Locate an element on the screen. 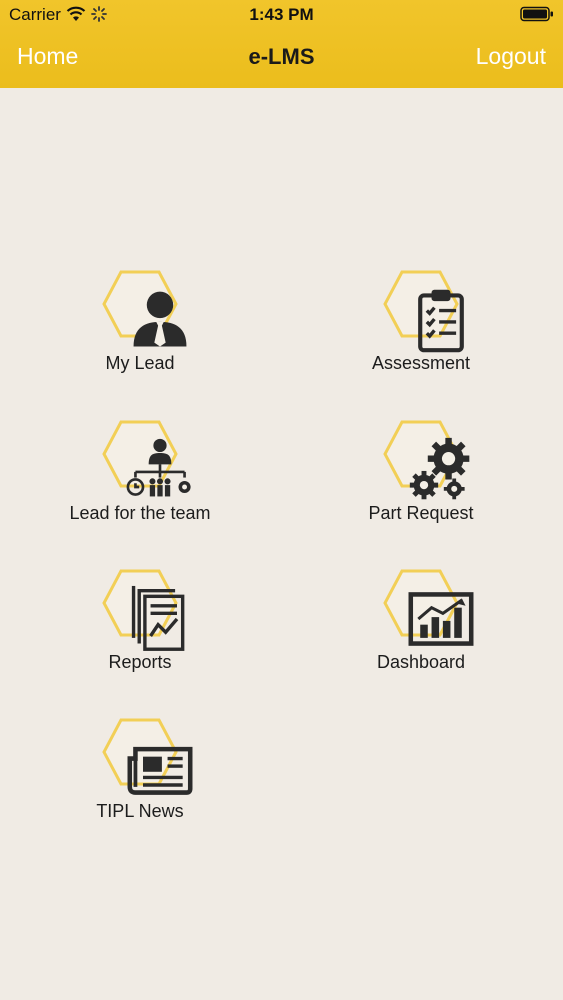 This screenshot has height=1000, width=563. menu-tile-label: Reports is located at coordinates (140, 662).